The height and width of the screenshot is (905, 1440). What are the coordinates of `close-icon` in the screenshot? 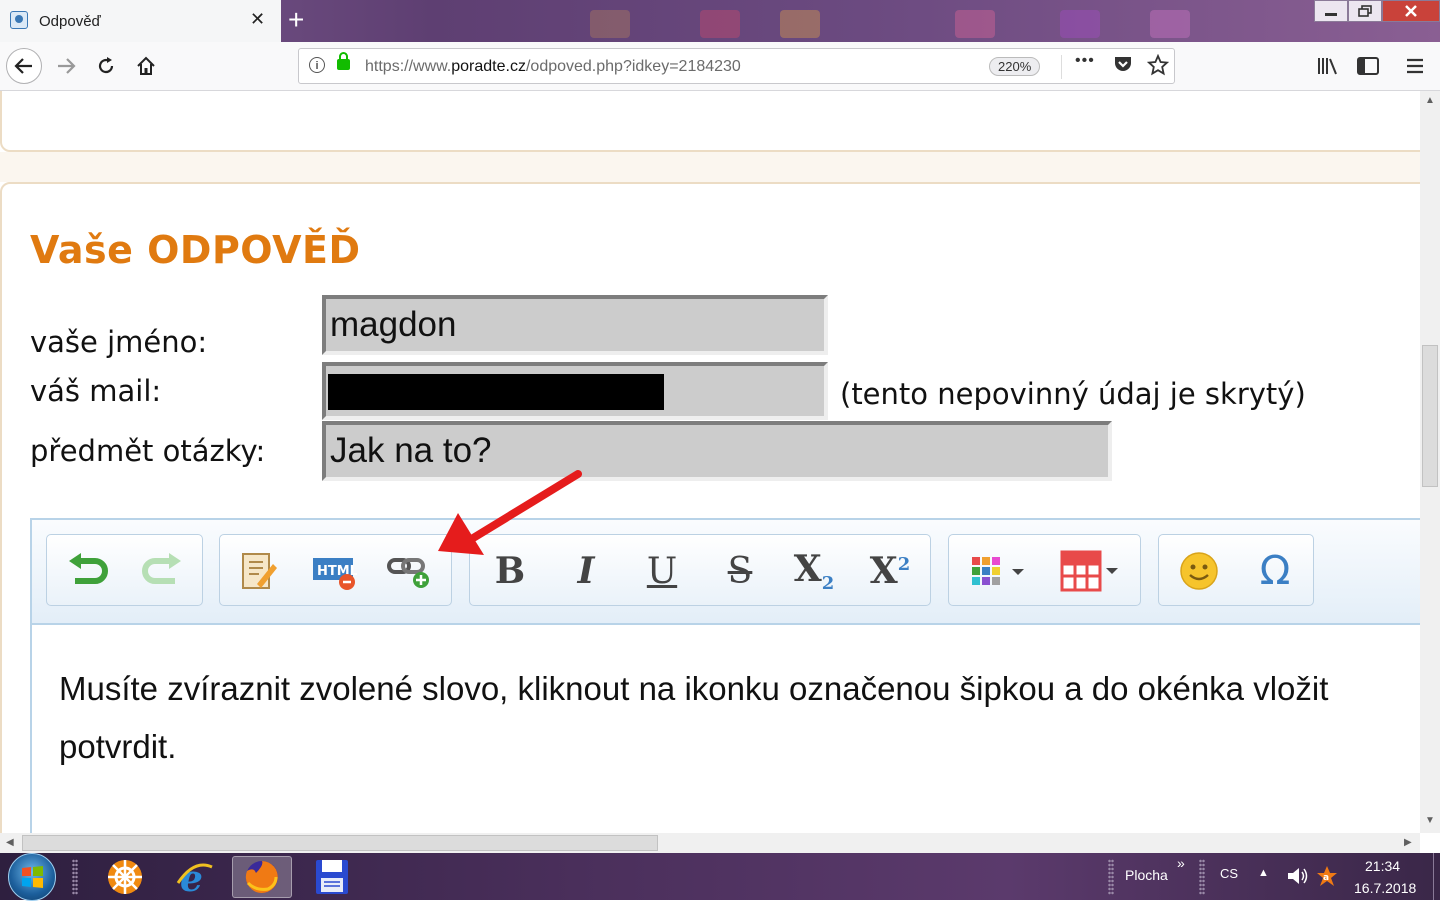 It's located at (1411, 11).